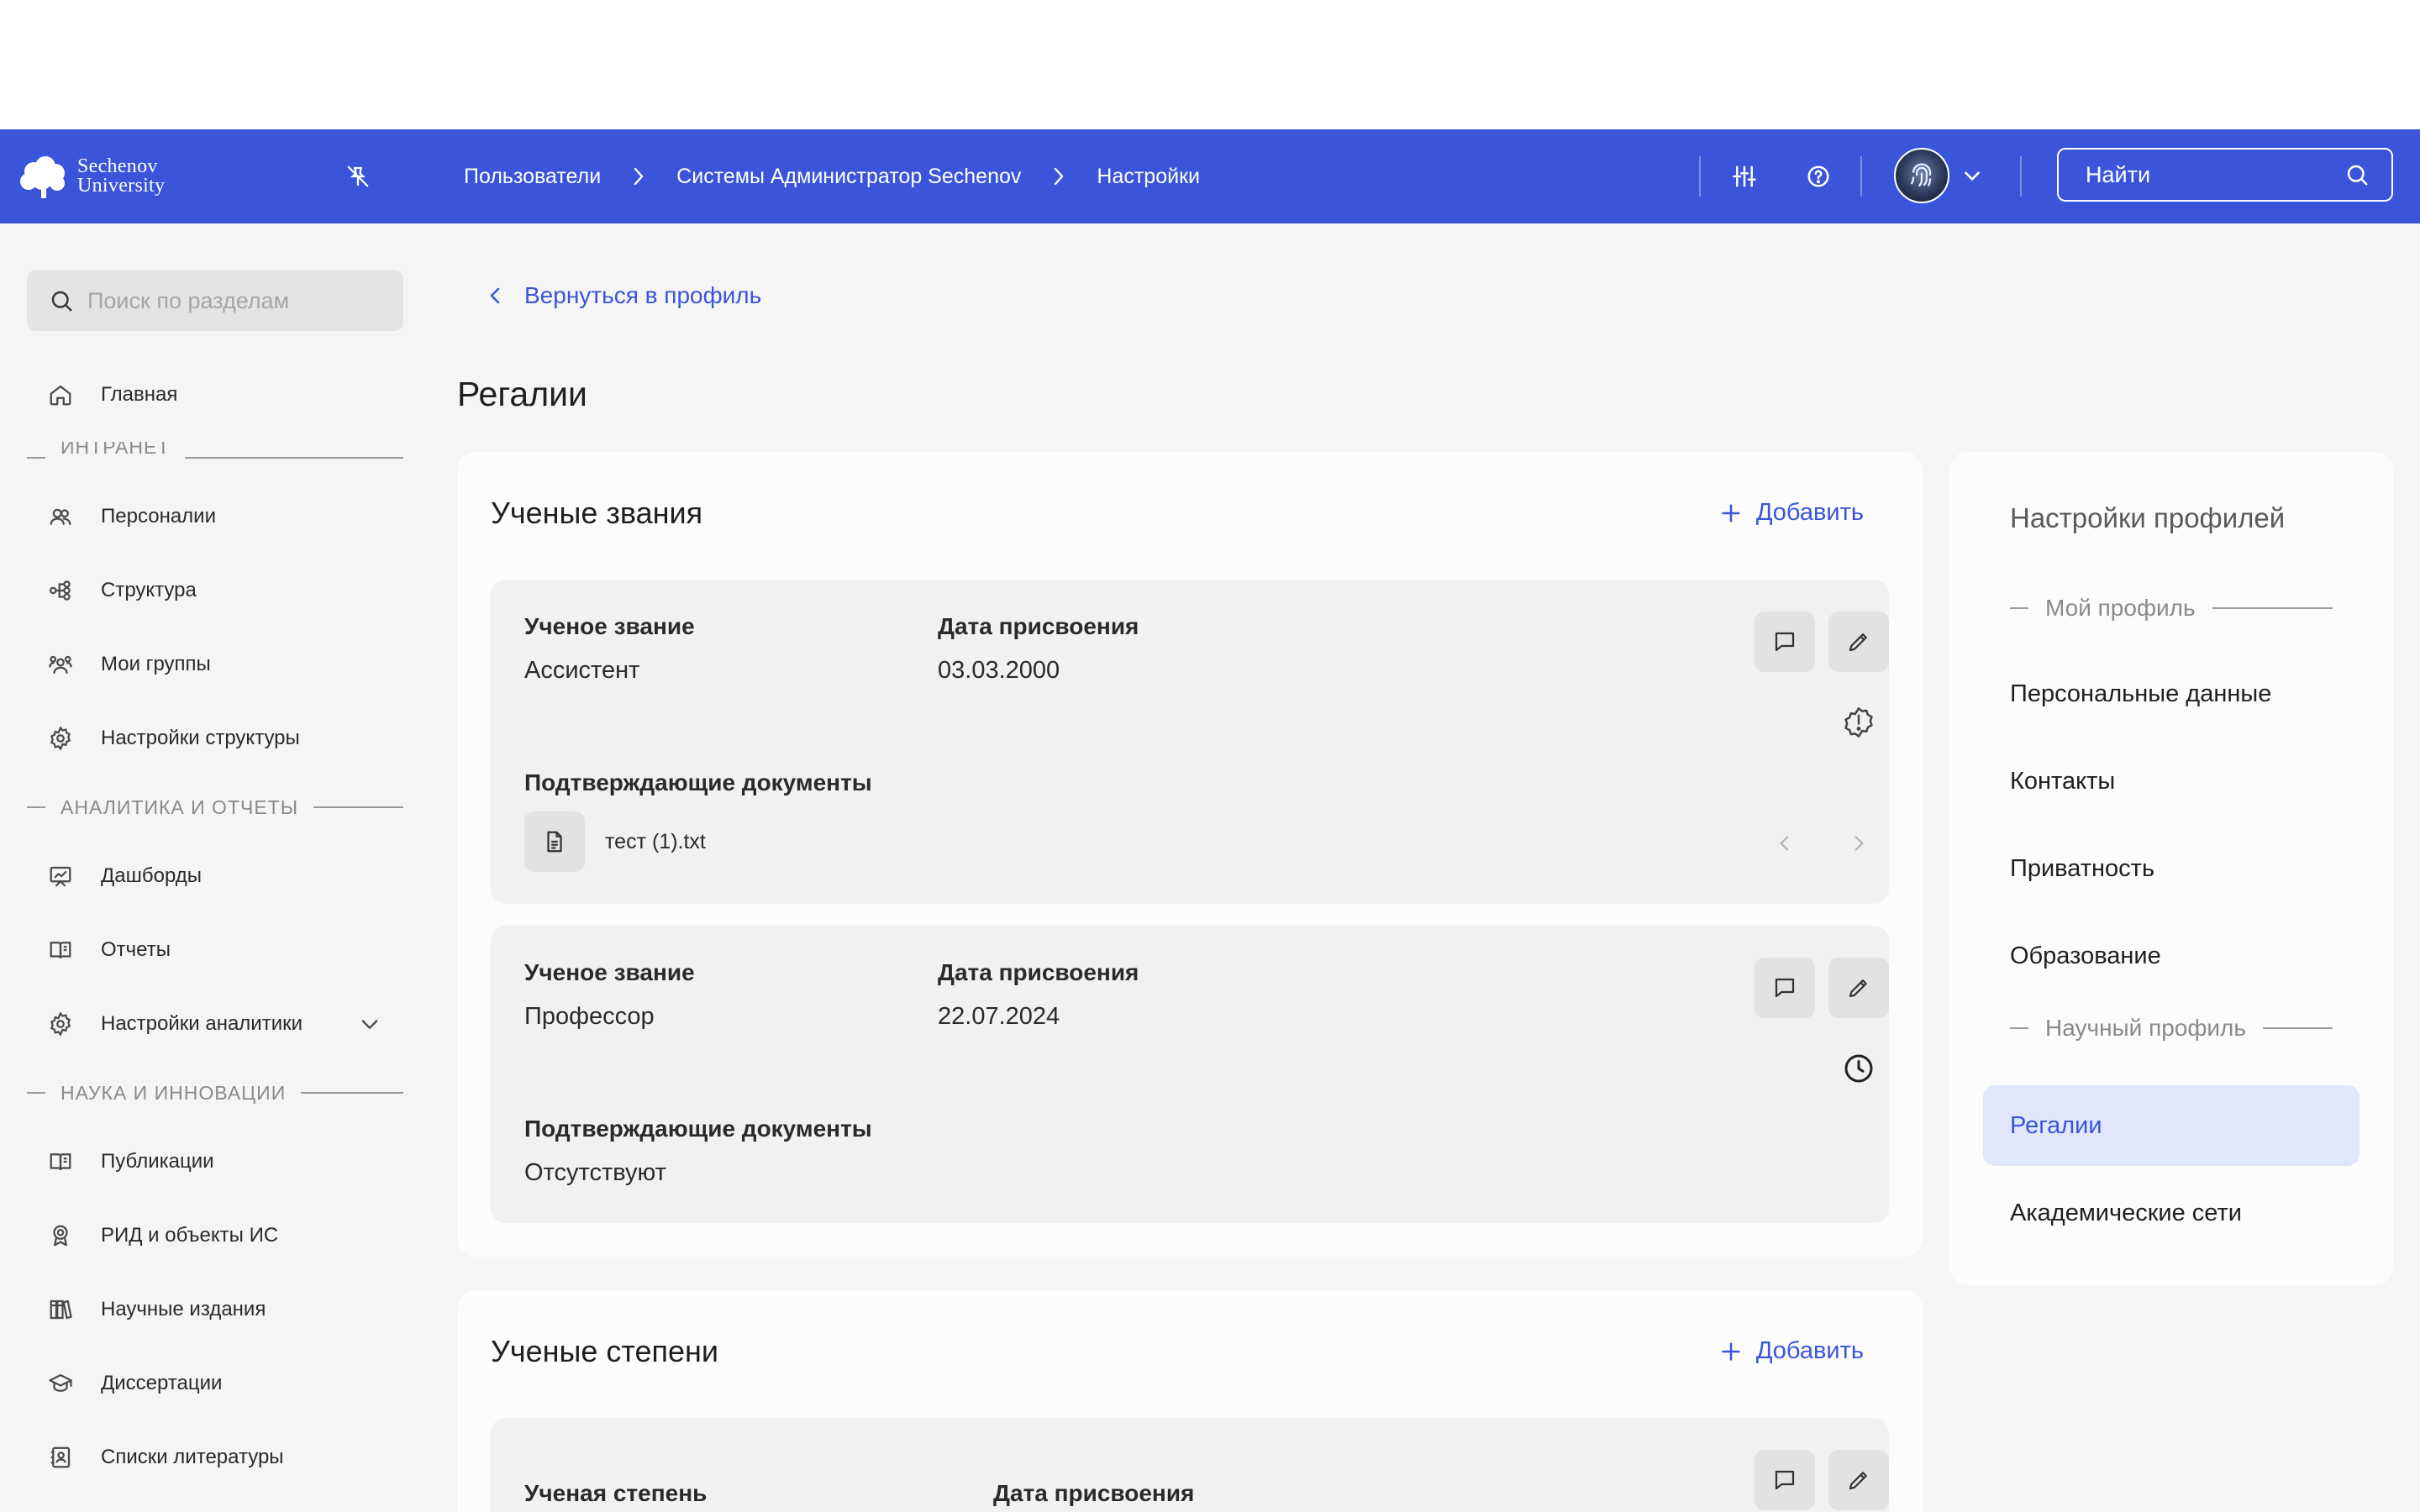 Image resolution: width=2420 pixels, height=1512 pixels. Describe the element at coordinates (109, 950) in the screenshot. I see `sidebar-item-reports: Отчеты` at that location.